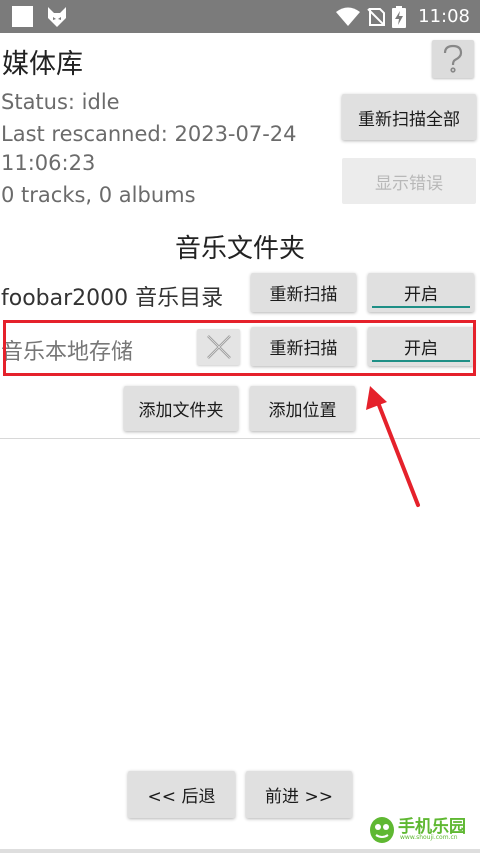  Describe the element at coordinates (181, 794) in the screenshot. I see `back-button: << 后退` at that location.